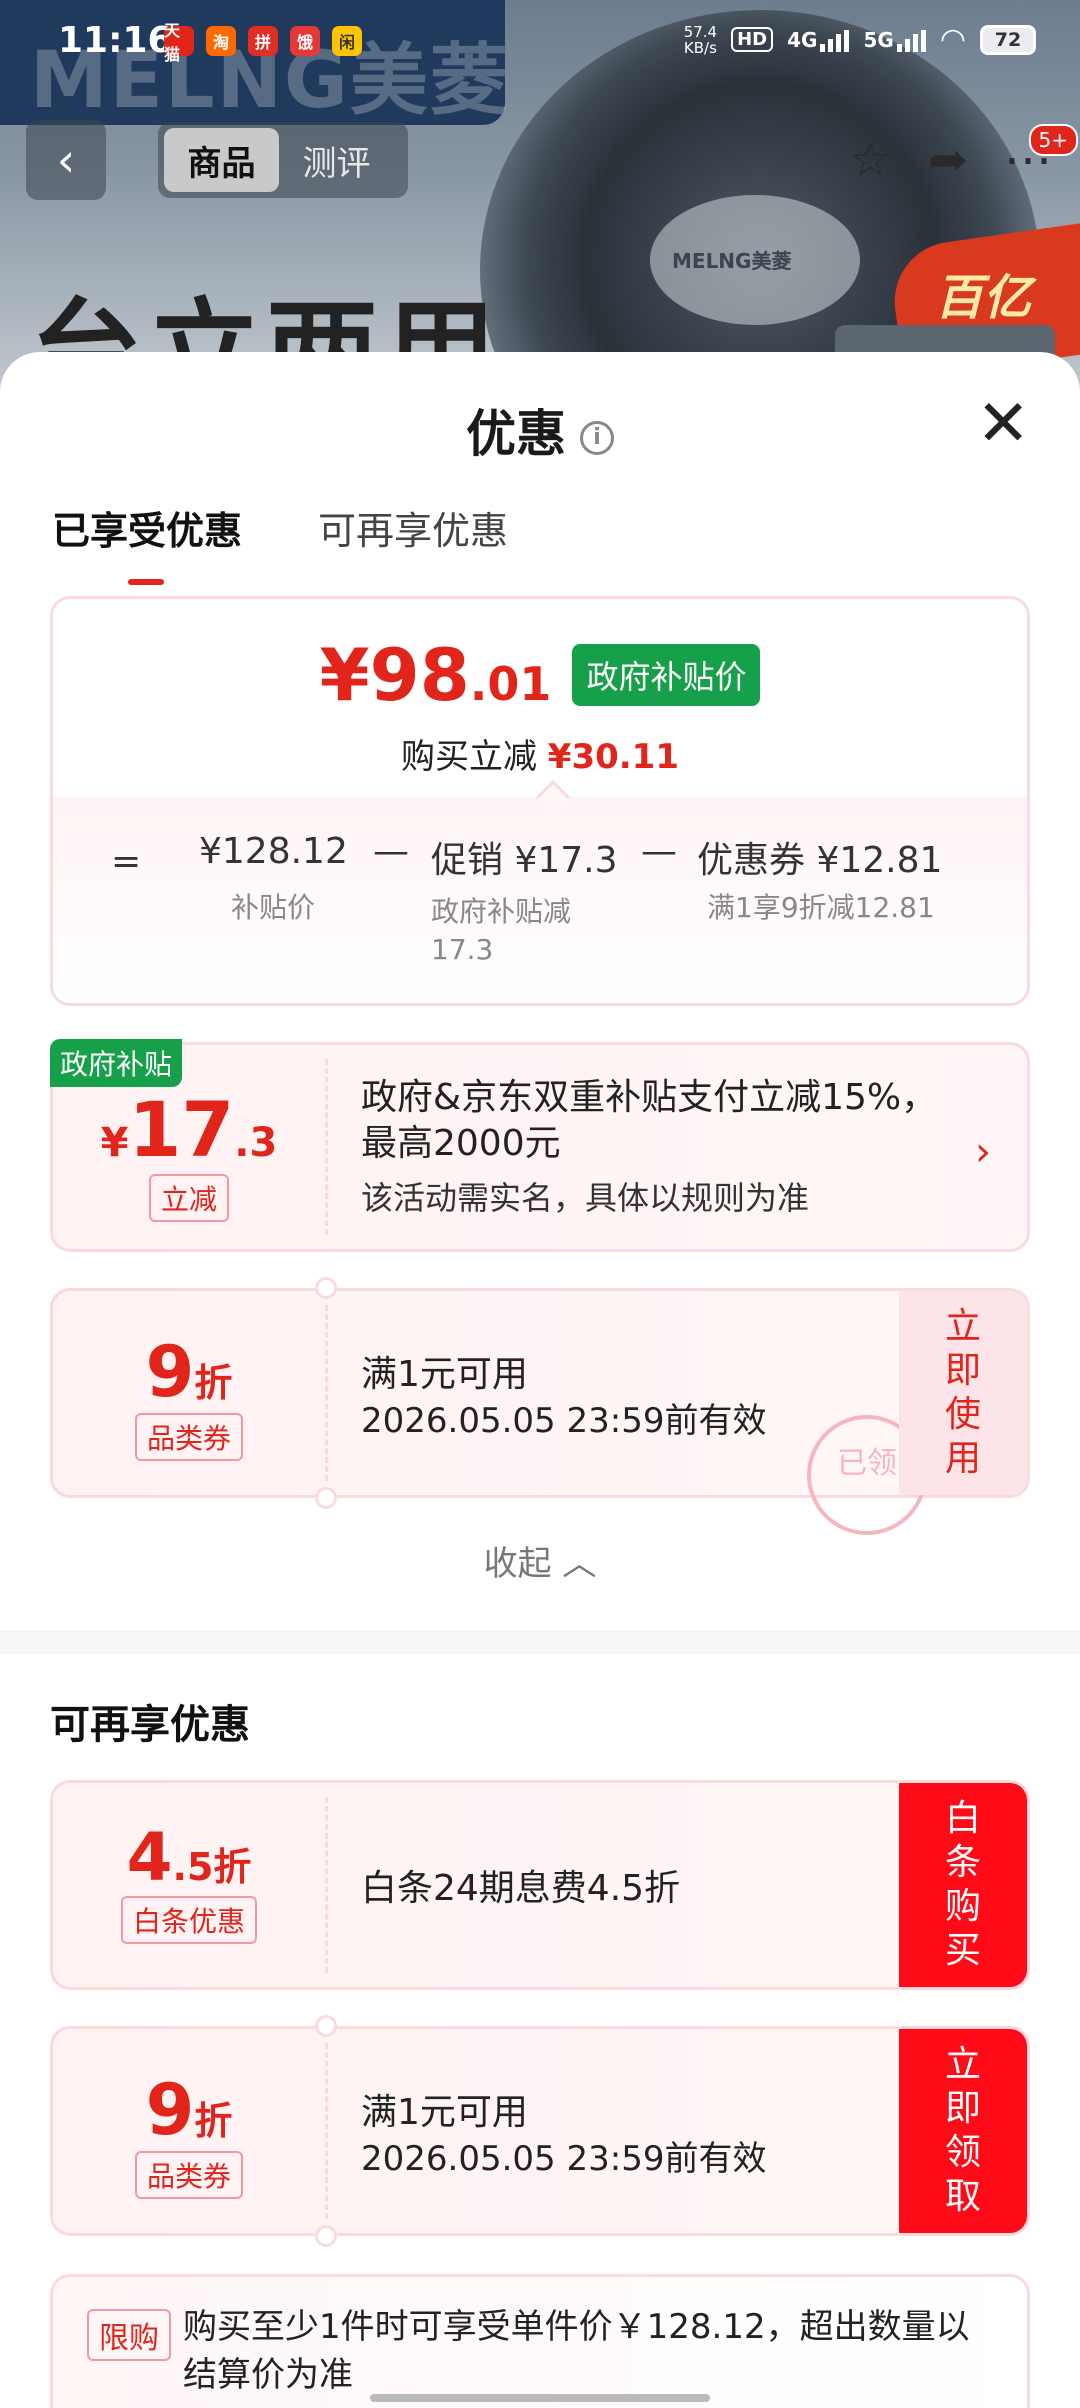  Describe the element at coordinates (126, 861) in the screenshot. I see `equals-sign: =` at that location.